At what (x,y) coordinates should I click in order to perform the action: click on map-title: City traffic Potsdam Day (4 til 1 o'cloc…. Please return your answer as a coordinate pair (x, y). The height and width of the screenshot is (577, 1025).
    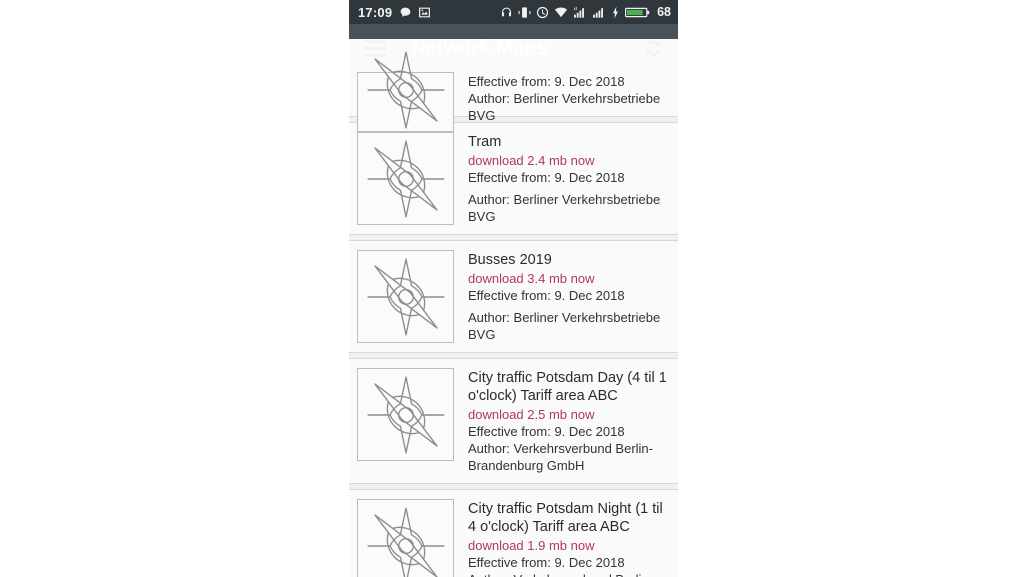
    Looking at the image, I should click on (567, 387).